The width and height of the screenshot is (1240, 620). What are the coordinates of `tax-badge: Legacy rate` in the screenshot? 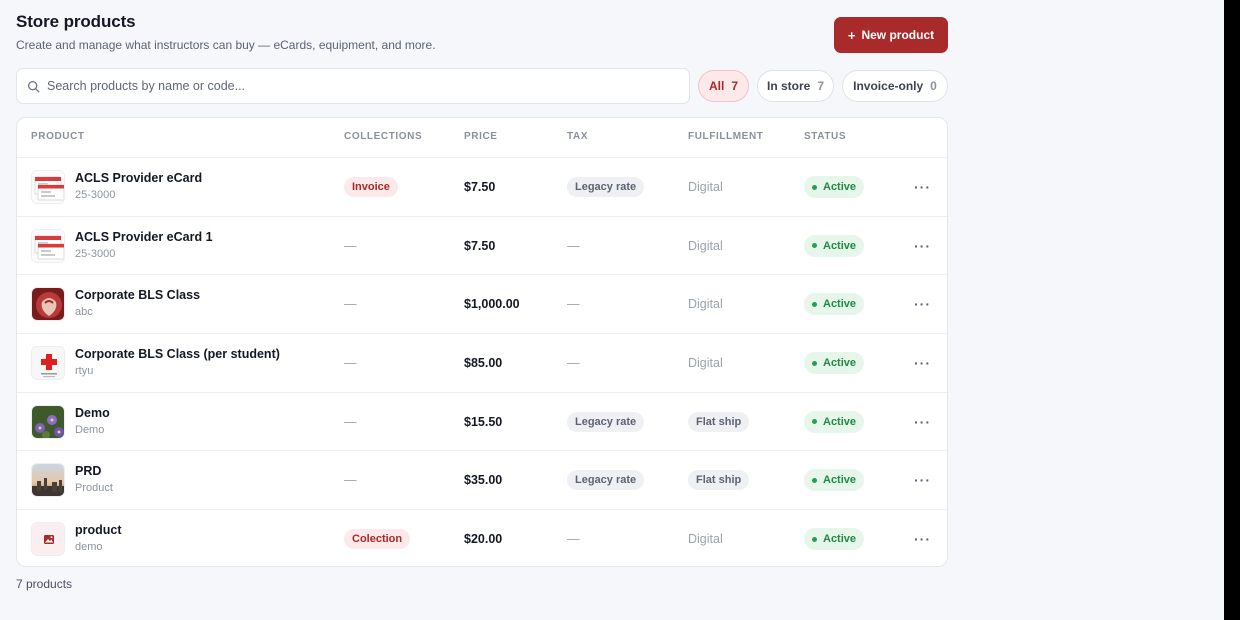 It's located at (606, 187).